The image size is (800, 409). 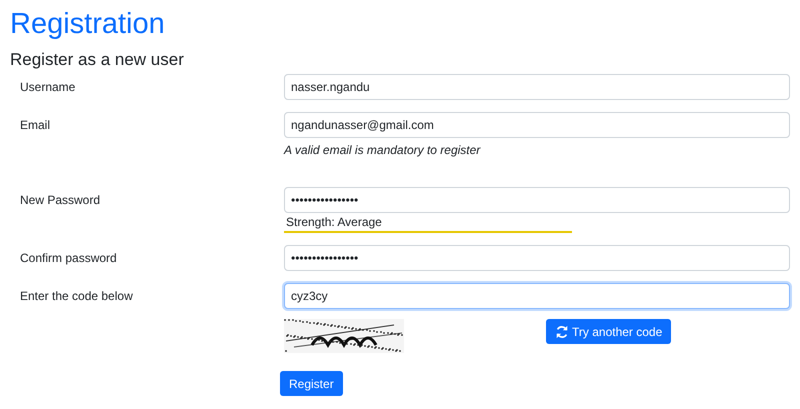 I want to click on field-label: Email, so click(x=35, y=125).